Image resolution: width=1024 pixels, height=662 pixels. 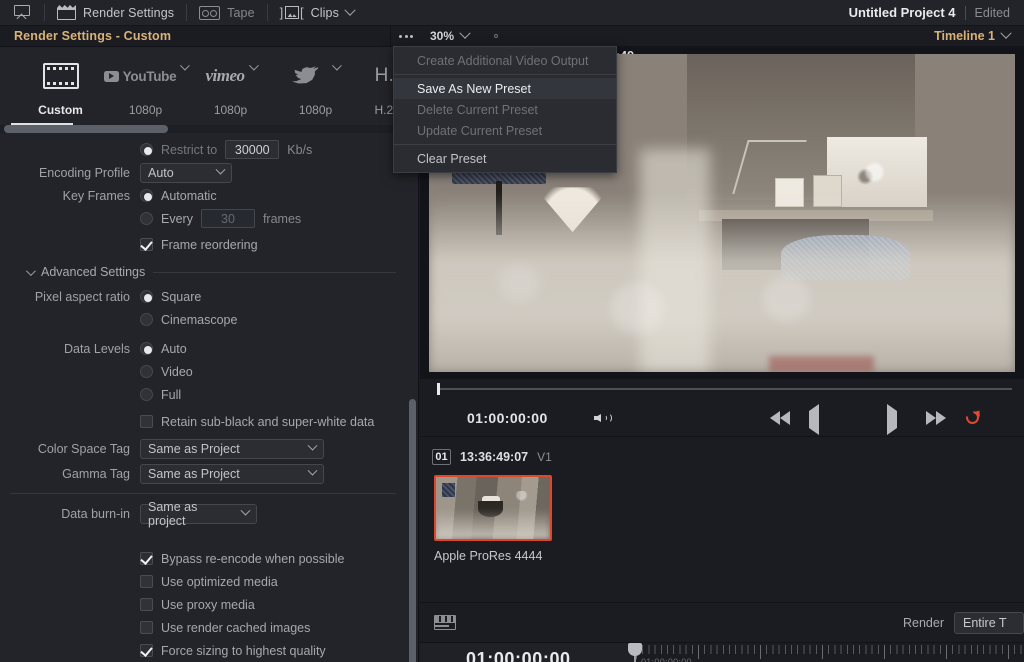 I want to click on settings-scrollbar, so click(x=412, y=530).